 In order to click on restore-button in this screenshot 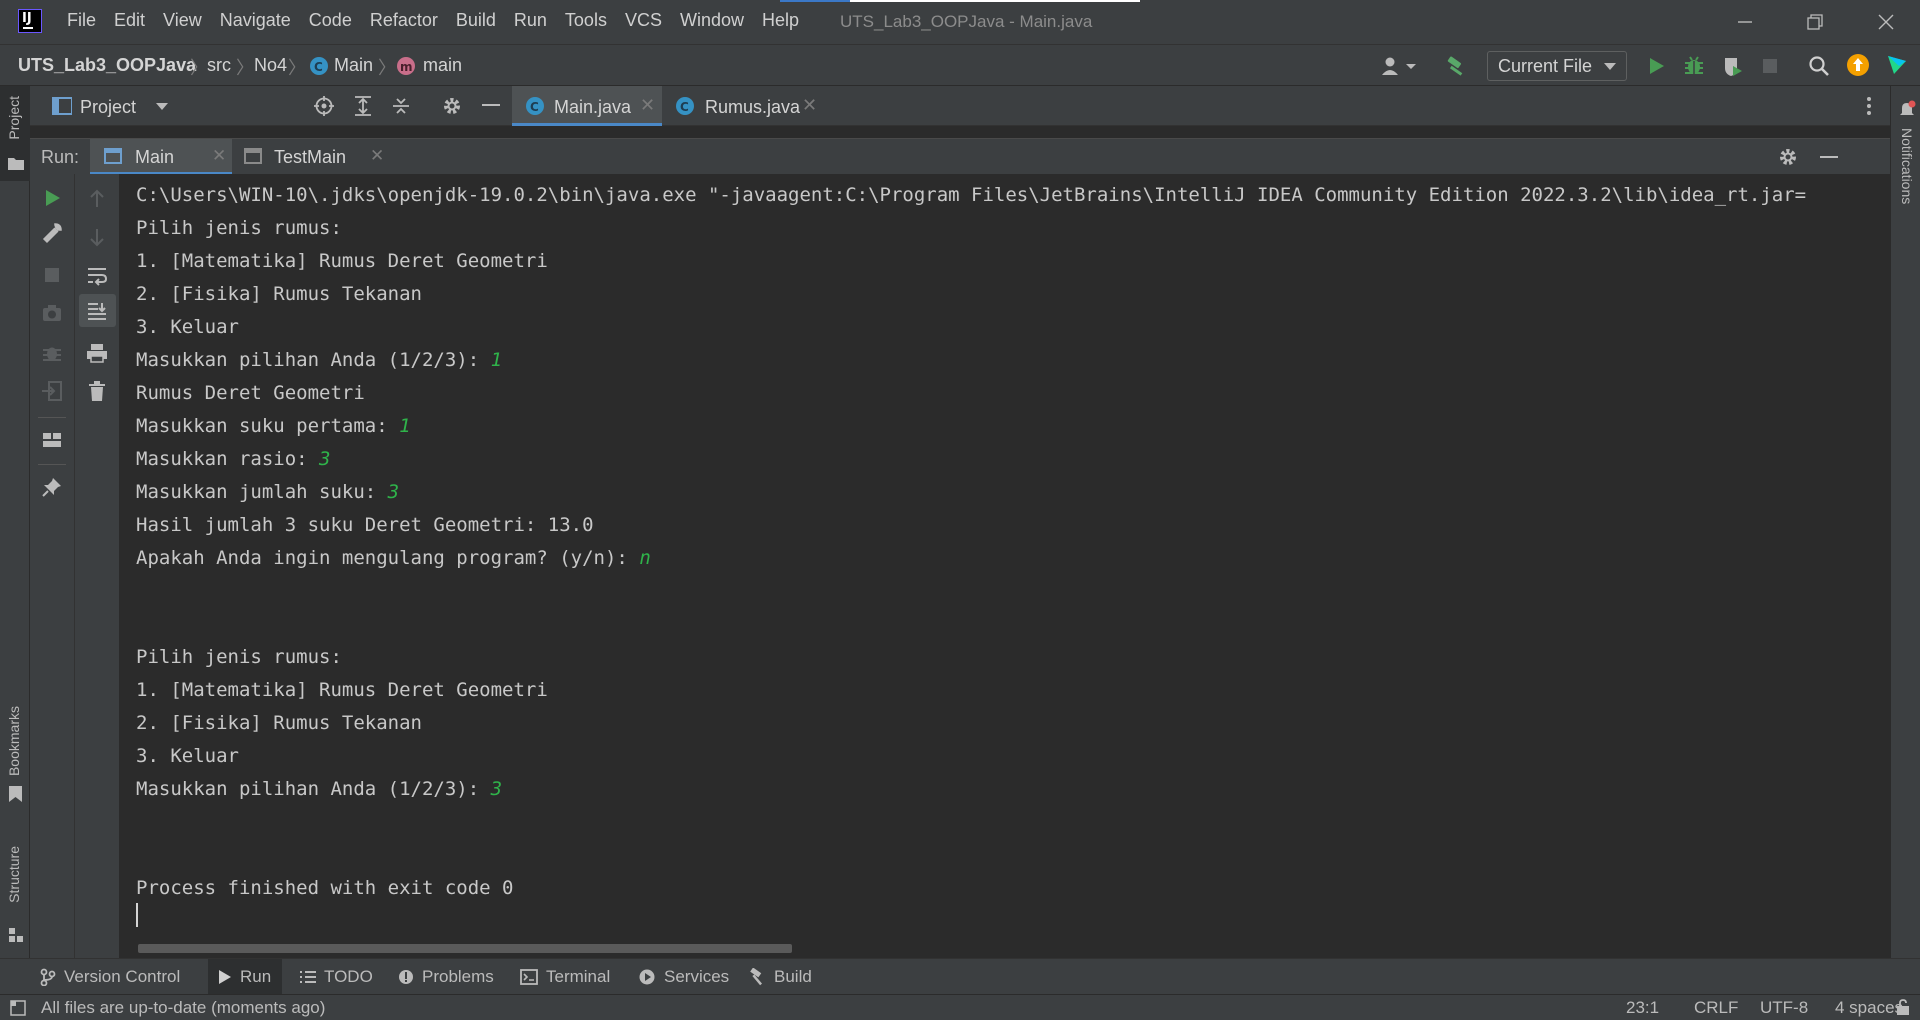, I will do `click(1815, 22)`.